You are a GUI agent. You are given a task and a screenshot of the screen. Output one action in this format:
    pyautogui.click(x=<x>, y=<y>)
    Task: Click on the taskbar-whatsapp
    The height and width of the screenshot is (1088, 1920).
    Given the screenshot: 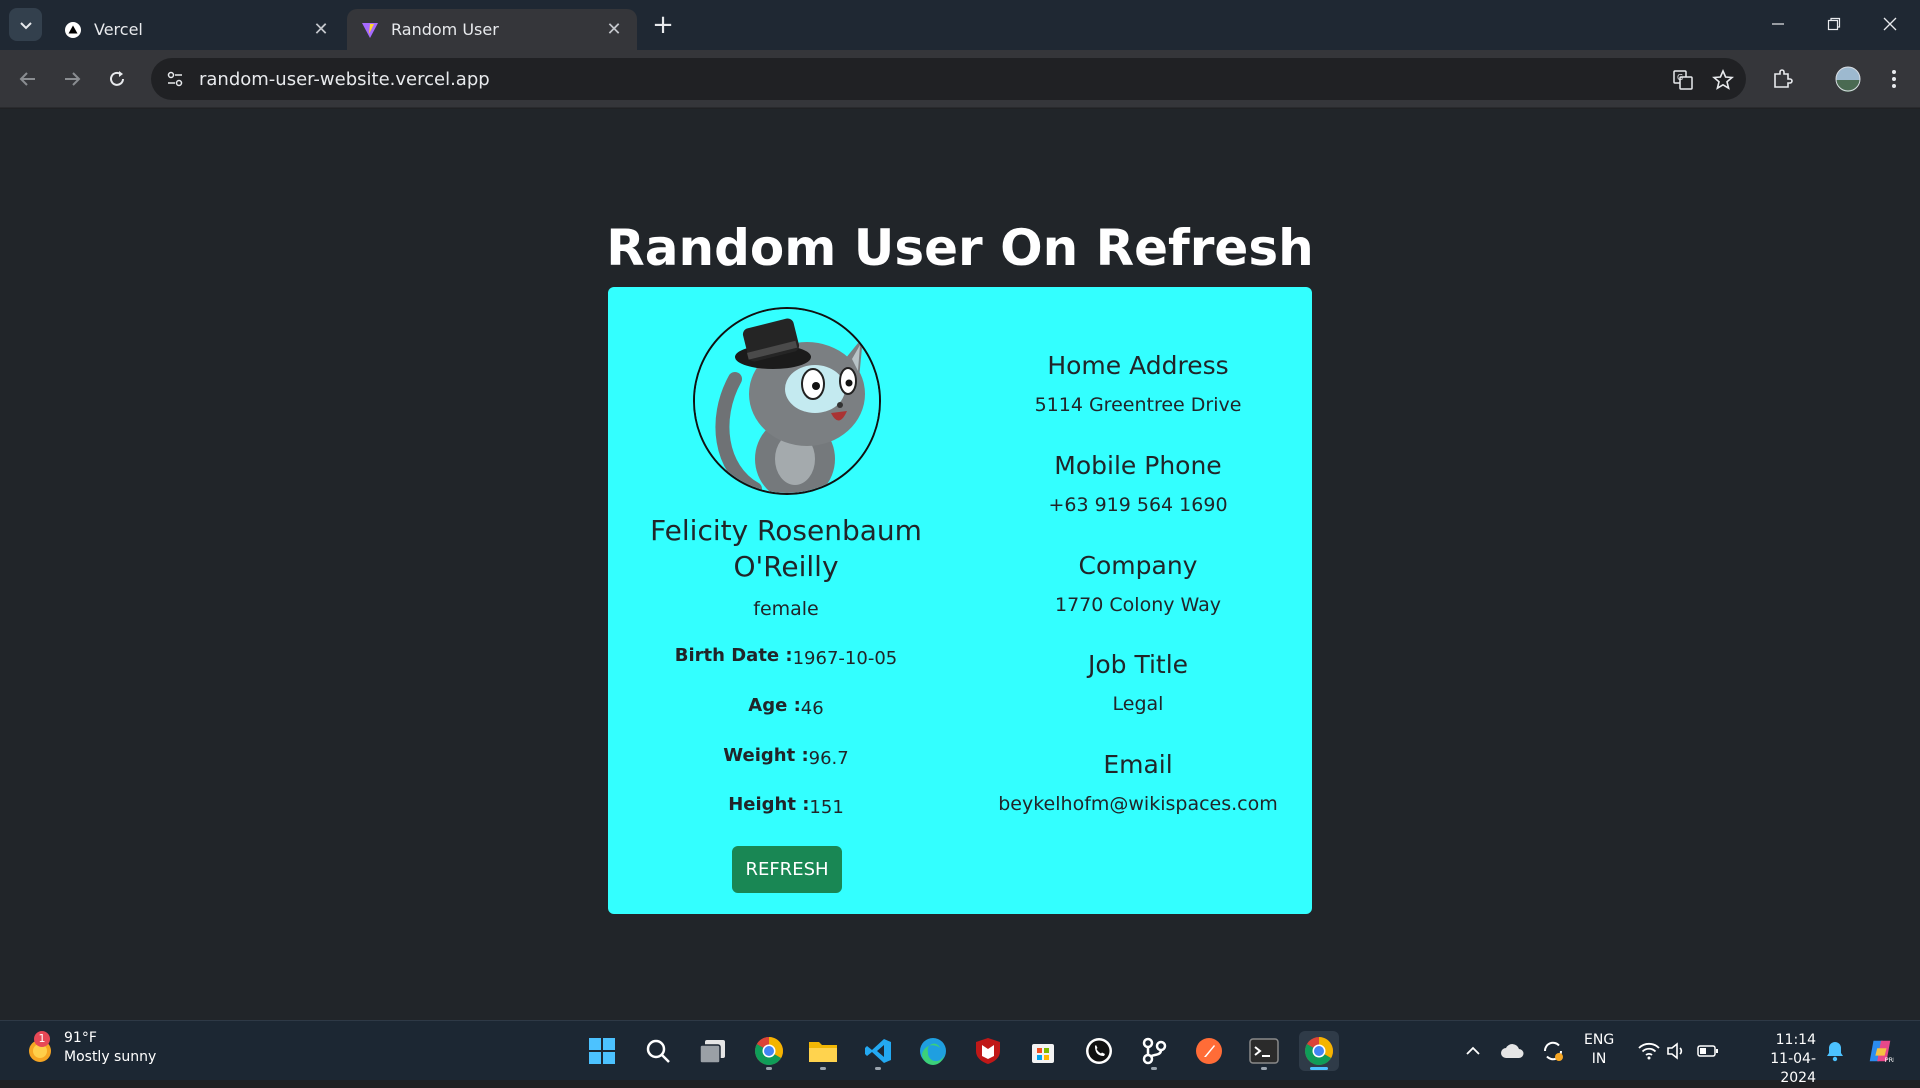 What is the action you would take?
    pyautogui.click(x=1099, y=1051)
    